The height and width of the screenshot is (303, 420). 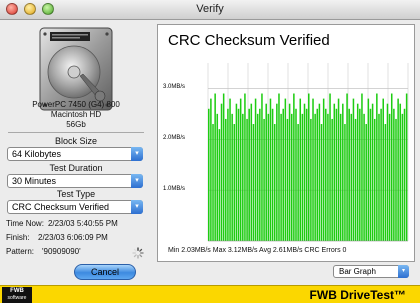 I want to click on block-size-select: 64 Kilobytes ▾, so click(x=75, y=154).